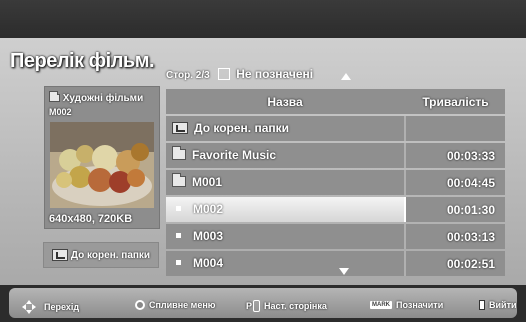  I want to click on hint-next-page: P Наст. сторінка, so click(286, 306).